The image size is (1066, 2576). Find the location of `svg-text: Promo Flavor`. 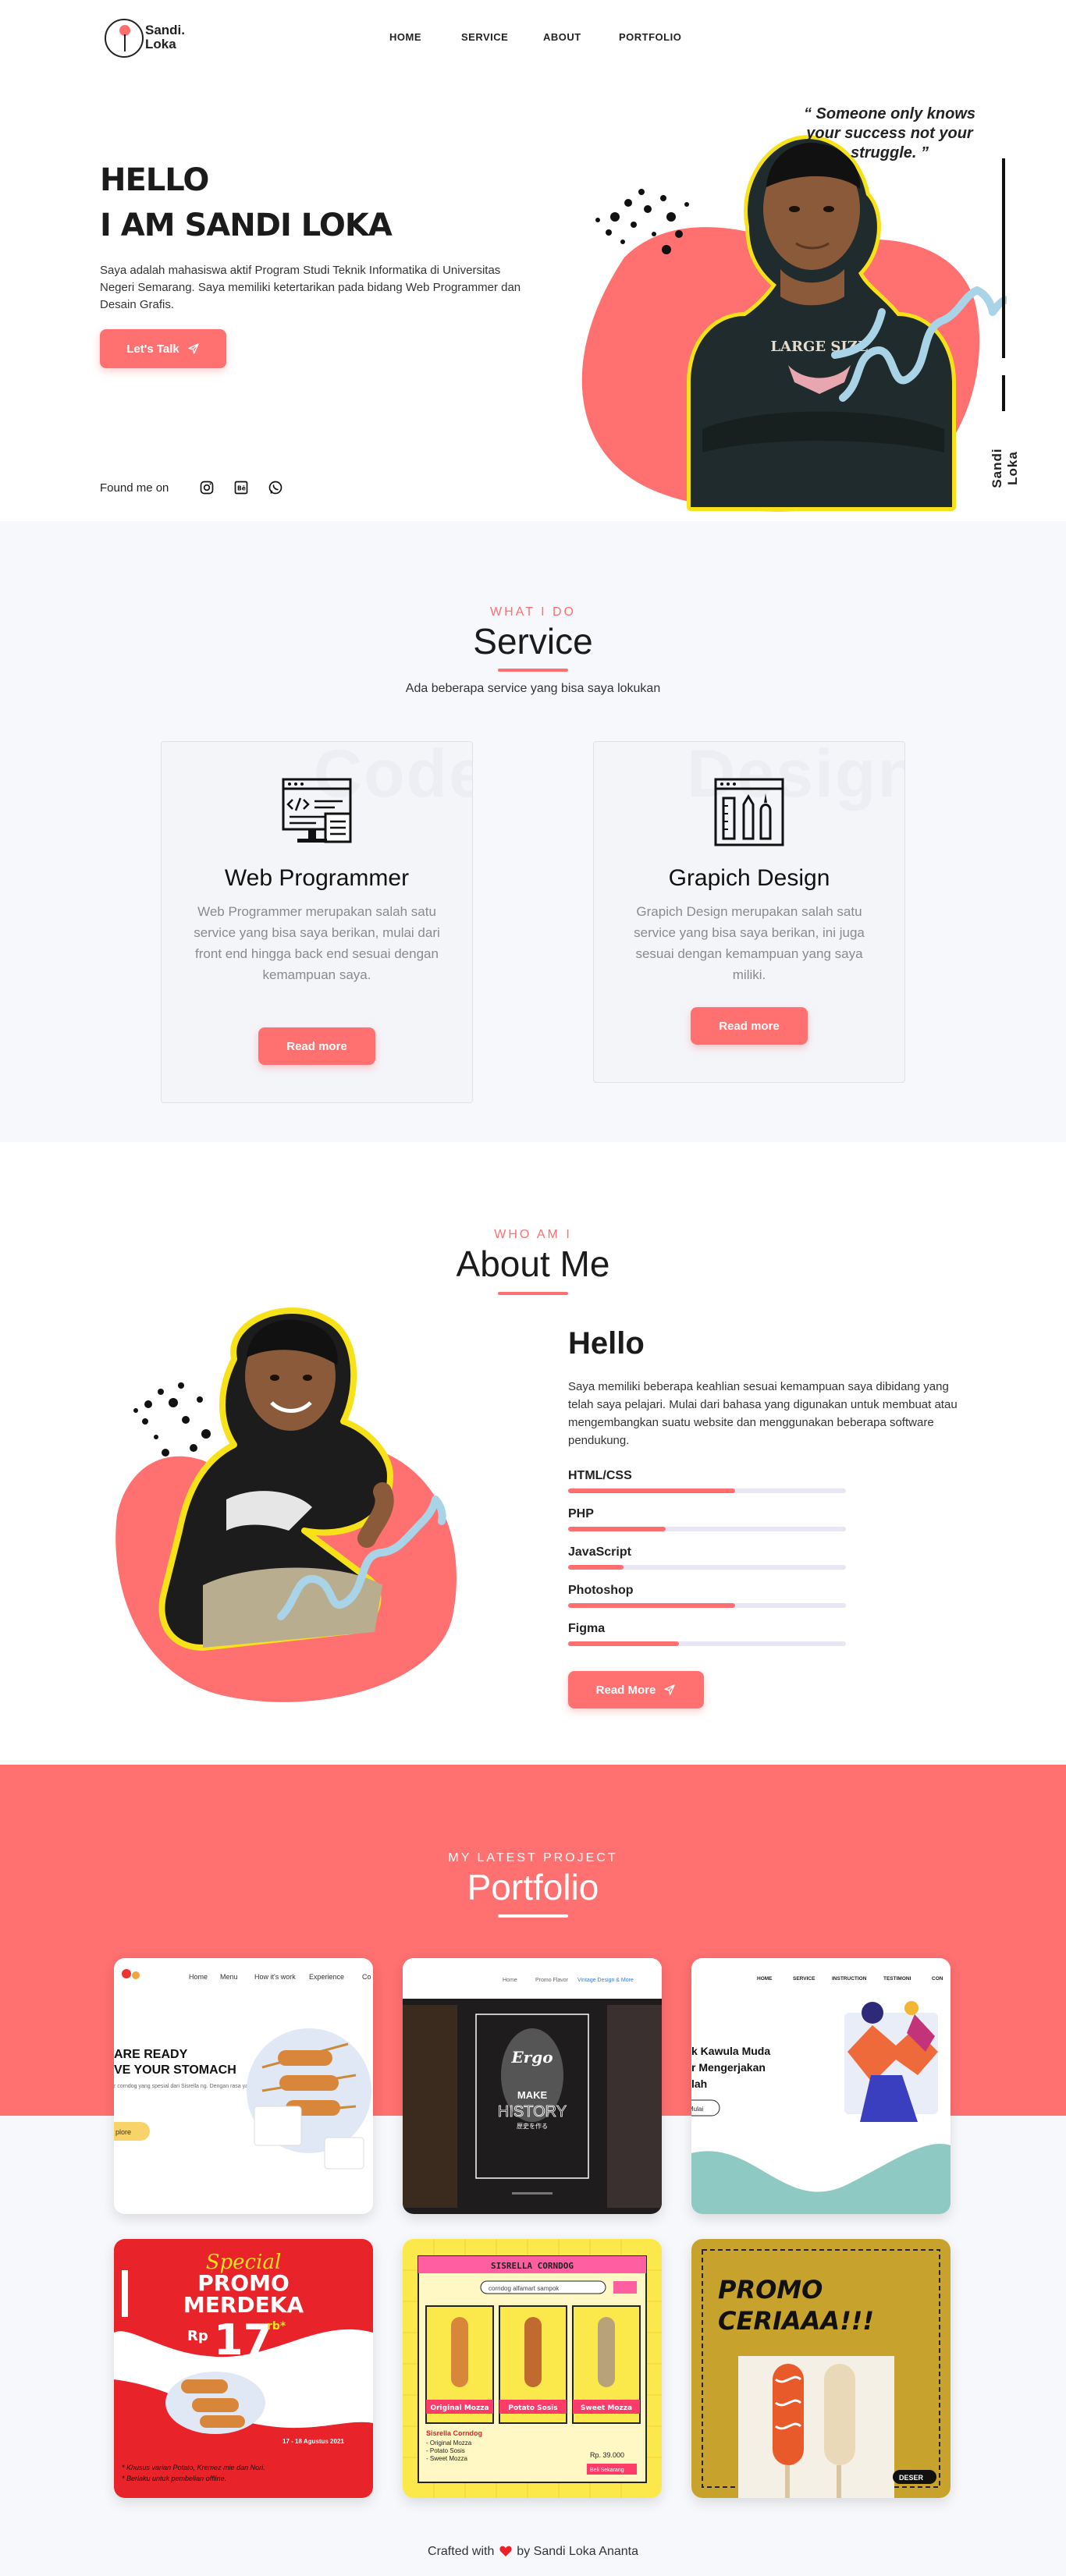

svg-text: Promo Flavor is located at coordinates (552, 1980).